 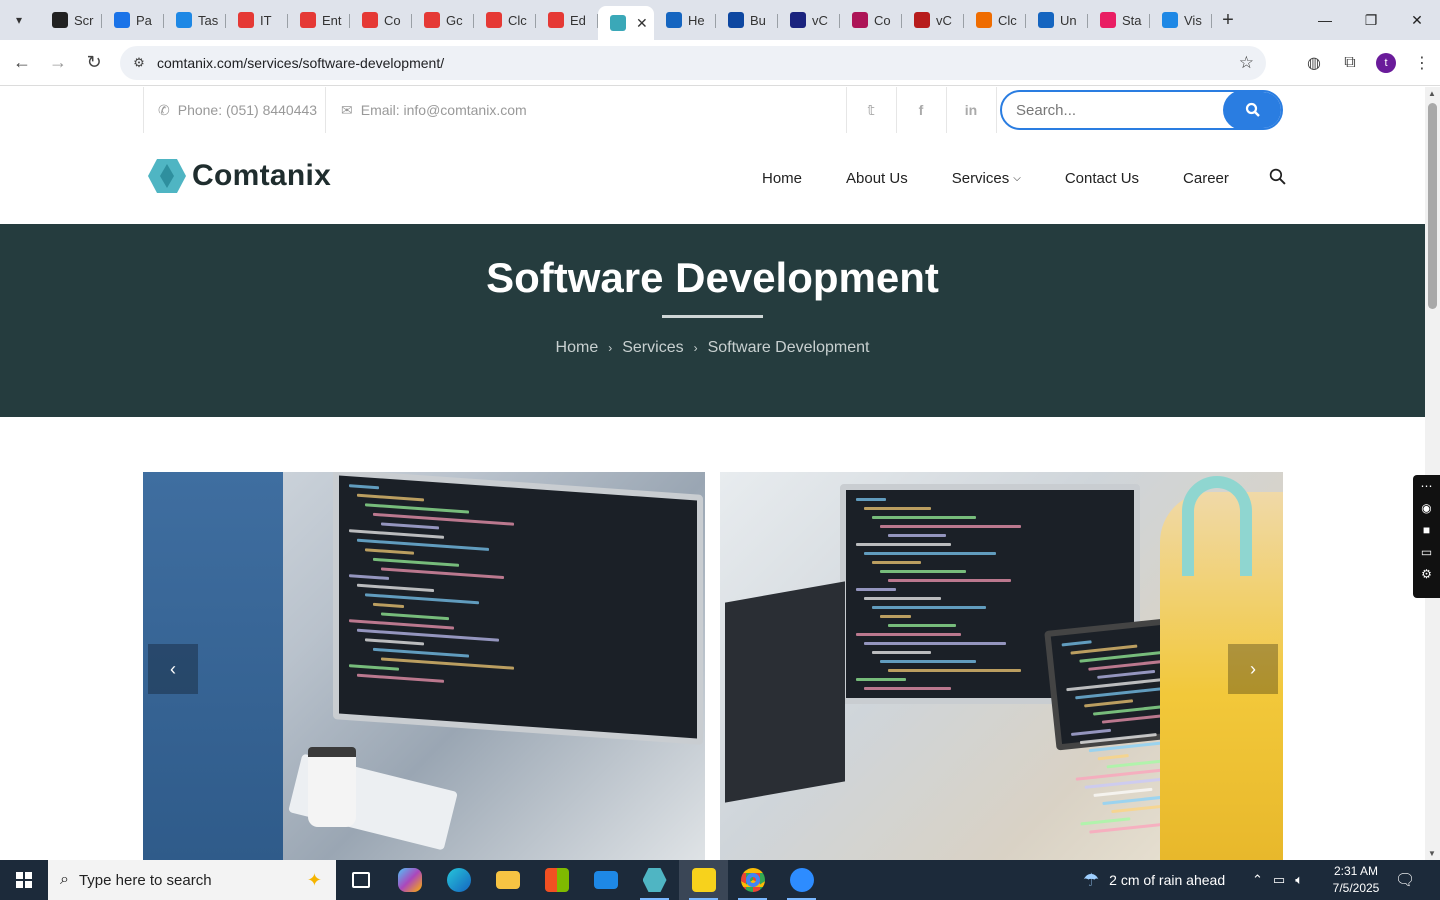 What do you see at coordinates (443, 20) in the screenshot?
I see `browser-tab: Gc` at bounding box center [443, 20].